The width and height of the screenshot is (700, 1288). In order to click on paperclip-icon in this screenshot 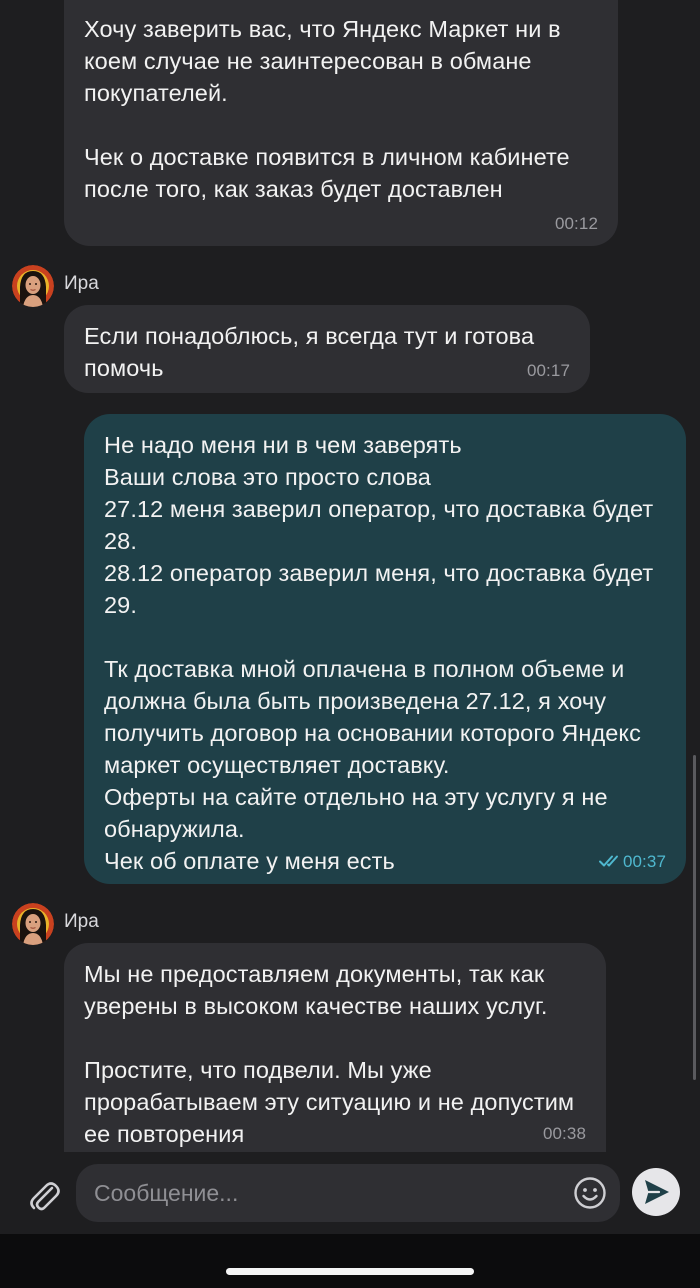, I will do `click(44, 1196)`.